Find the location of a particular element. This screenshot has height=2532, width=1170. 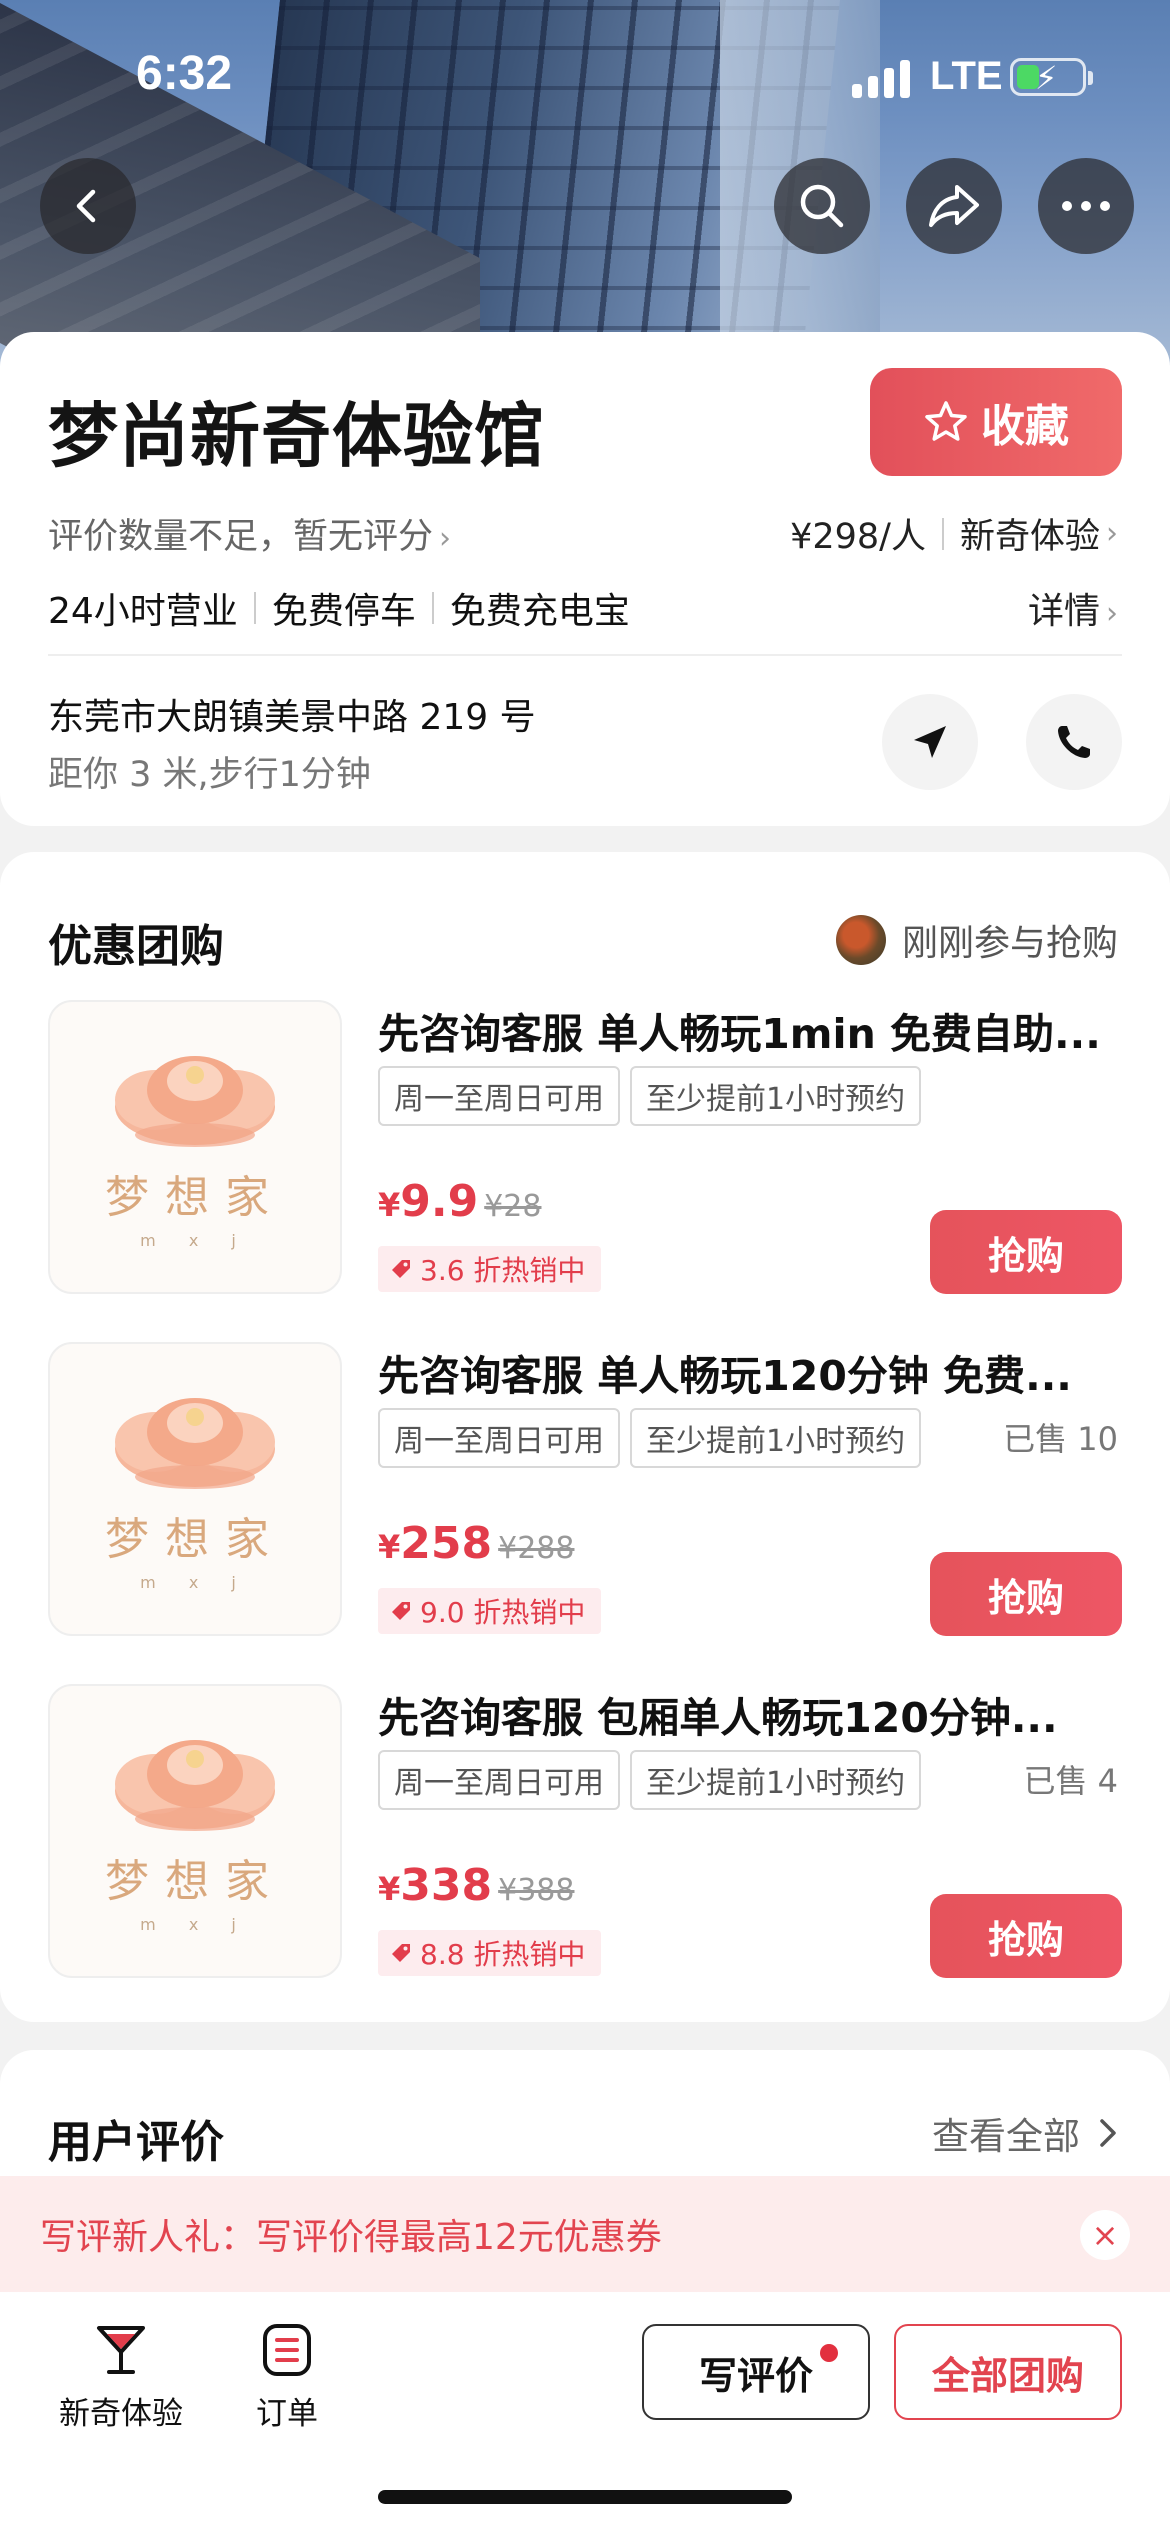

tab-orders: 订单 is located at coordinates (287, 2377).